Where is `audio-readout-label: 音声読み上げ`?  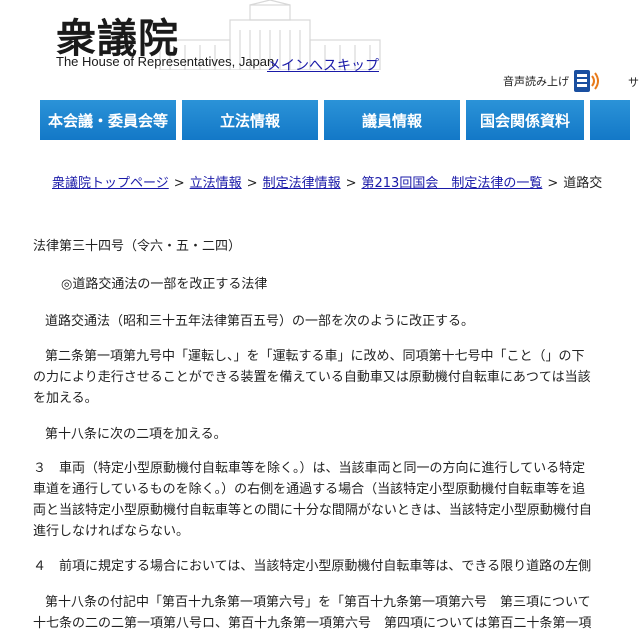 audio-readout-label: 音声読み上げ is located at coordinates (536, 81).